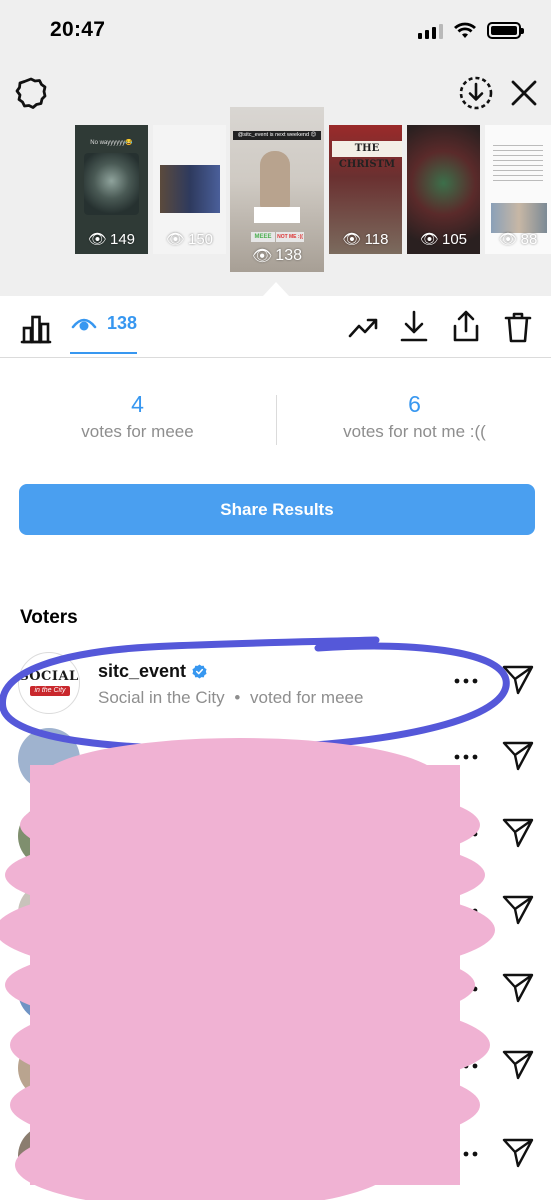 This screenshot has height=1200, width=551. I want to click on story-views: 105, so click(455, 239).